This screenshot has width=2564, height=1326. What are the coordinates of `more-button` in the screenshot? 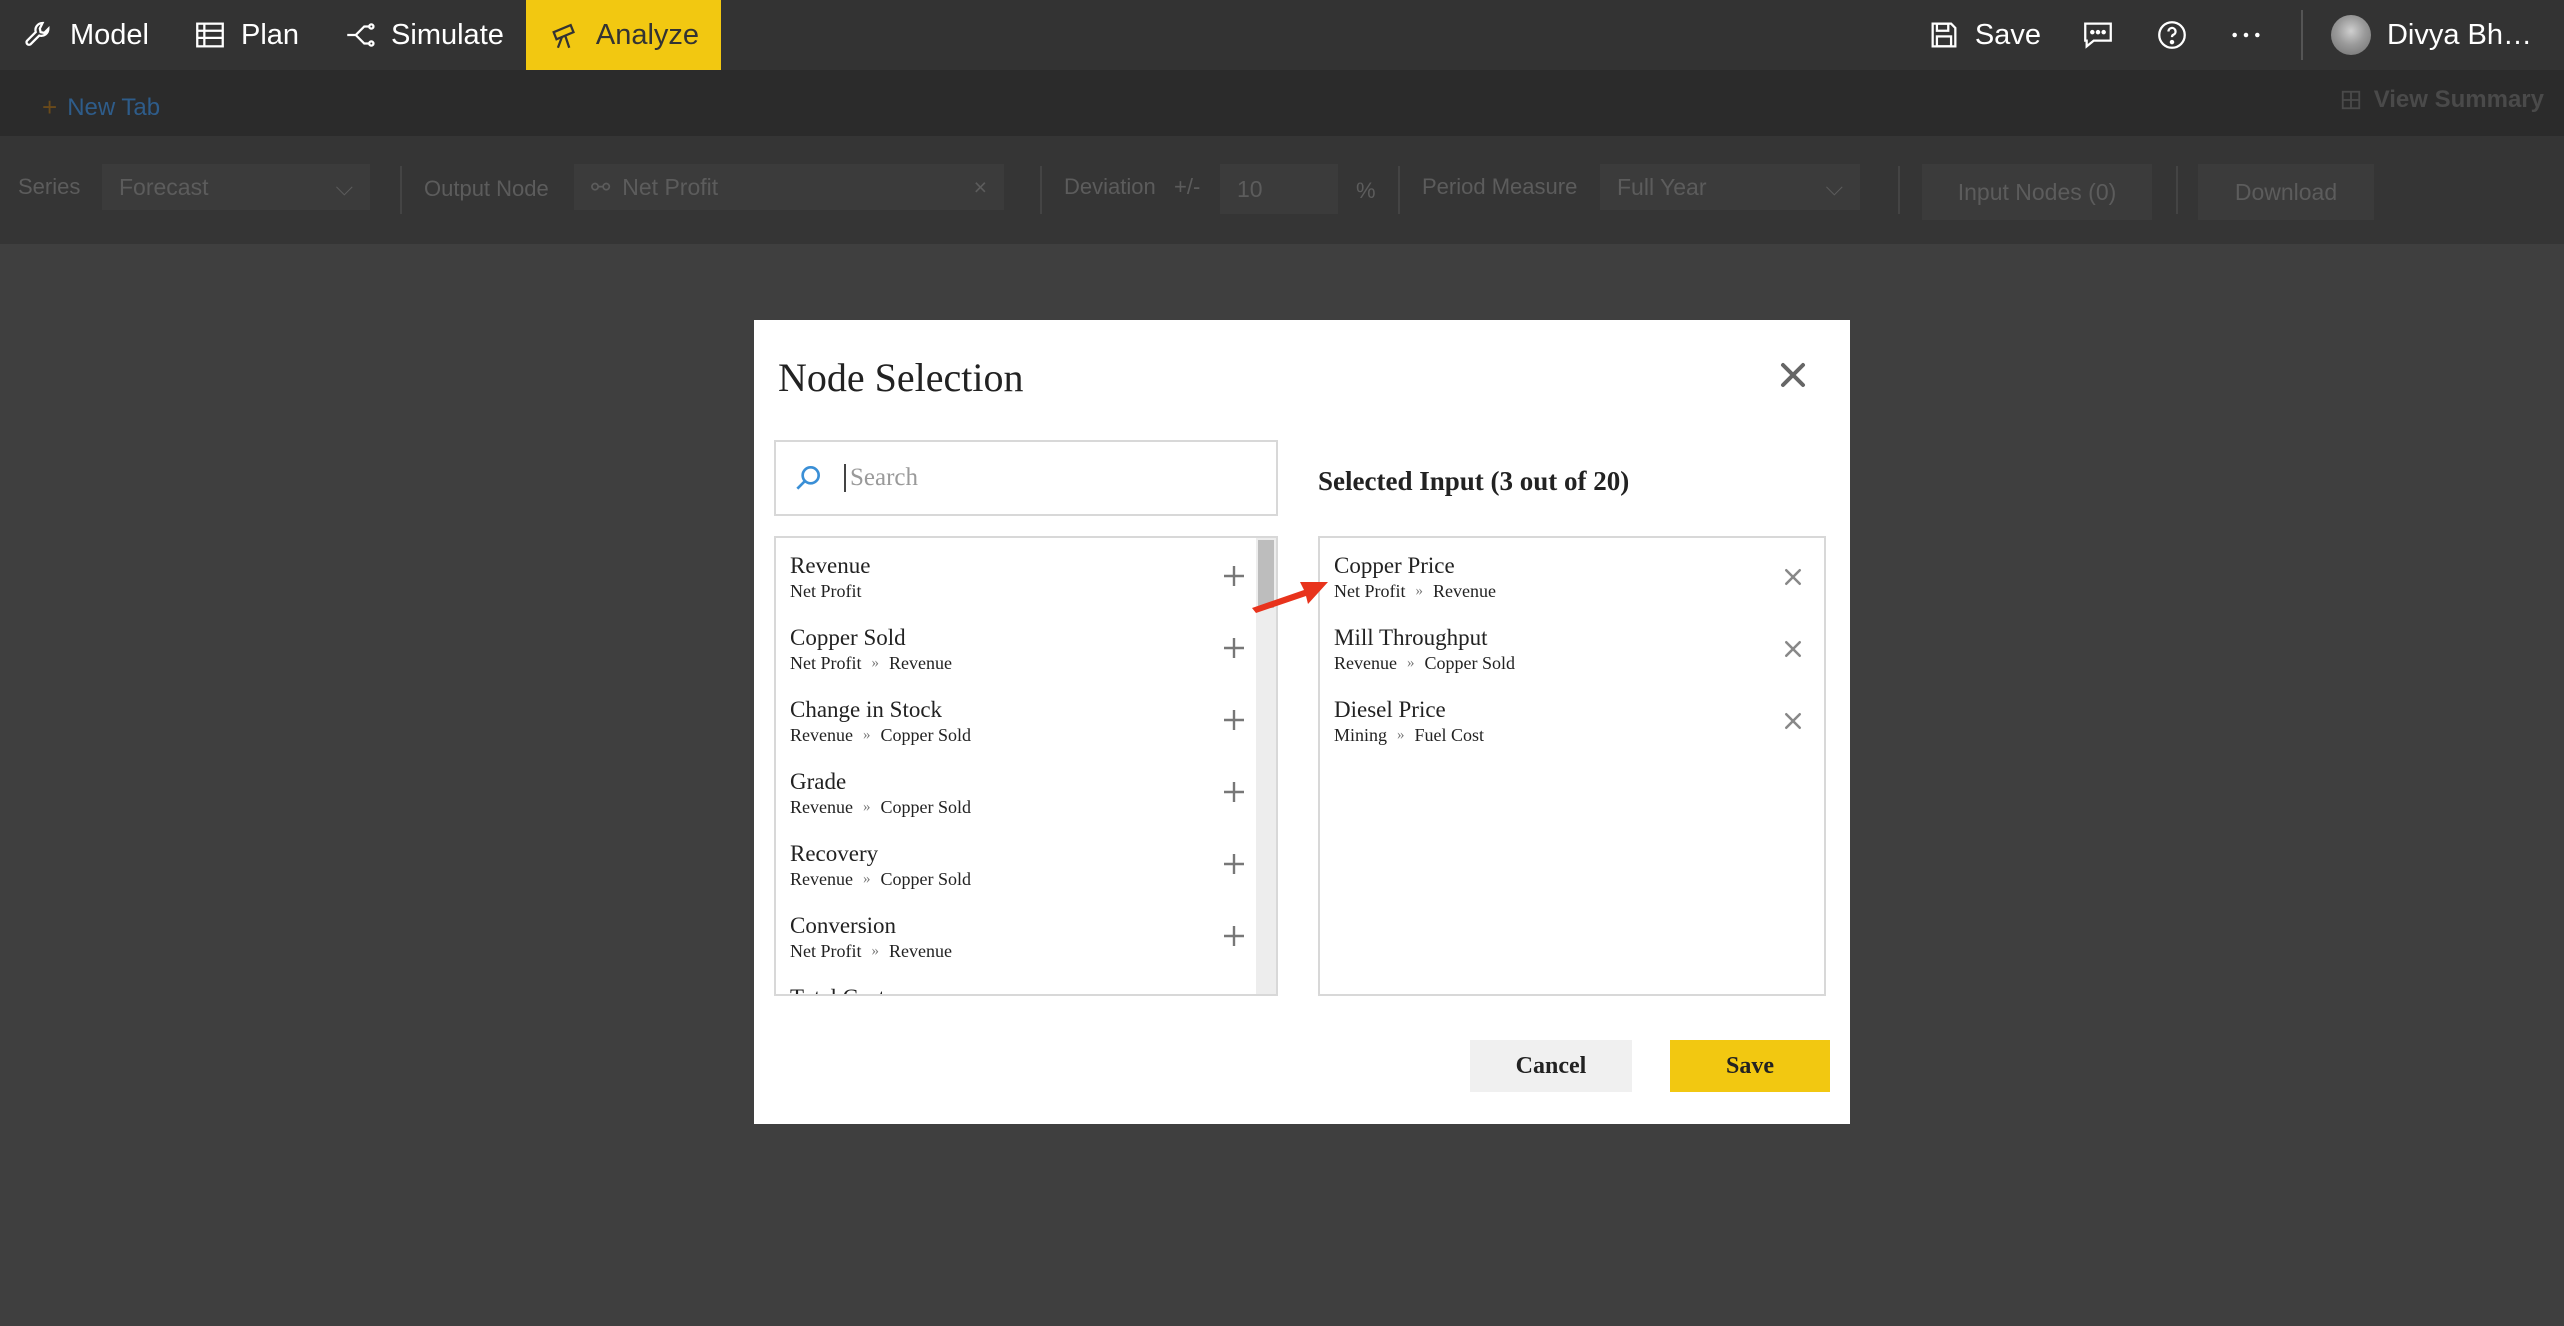 It's located at (2246, 35).